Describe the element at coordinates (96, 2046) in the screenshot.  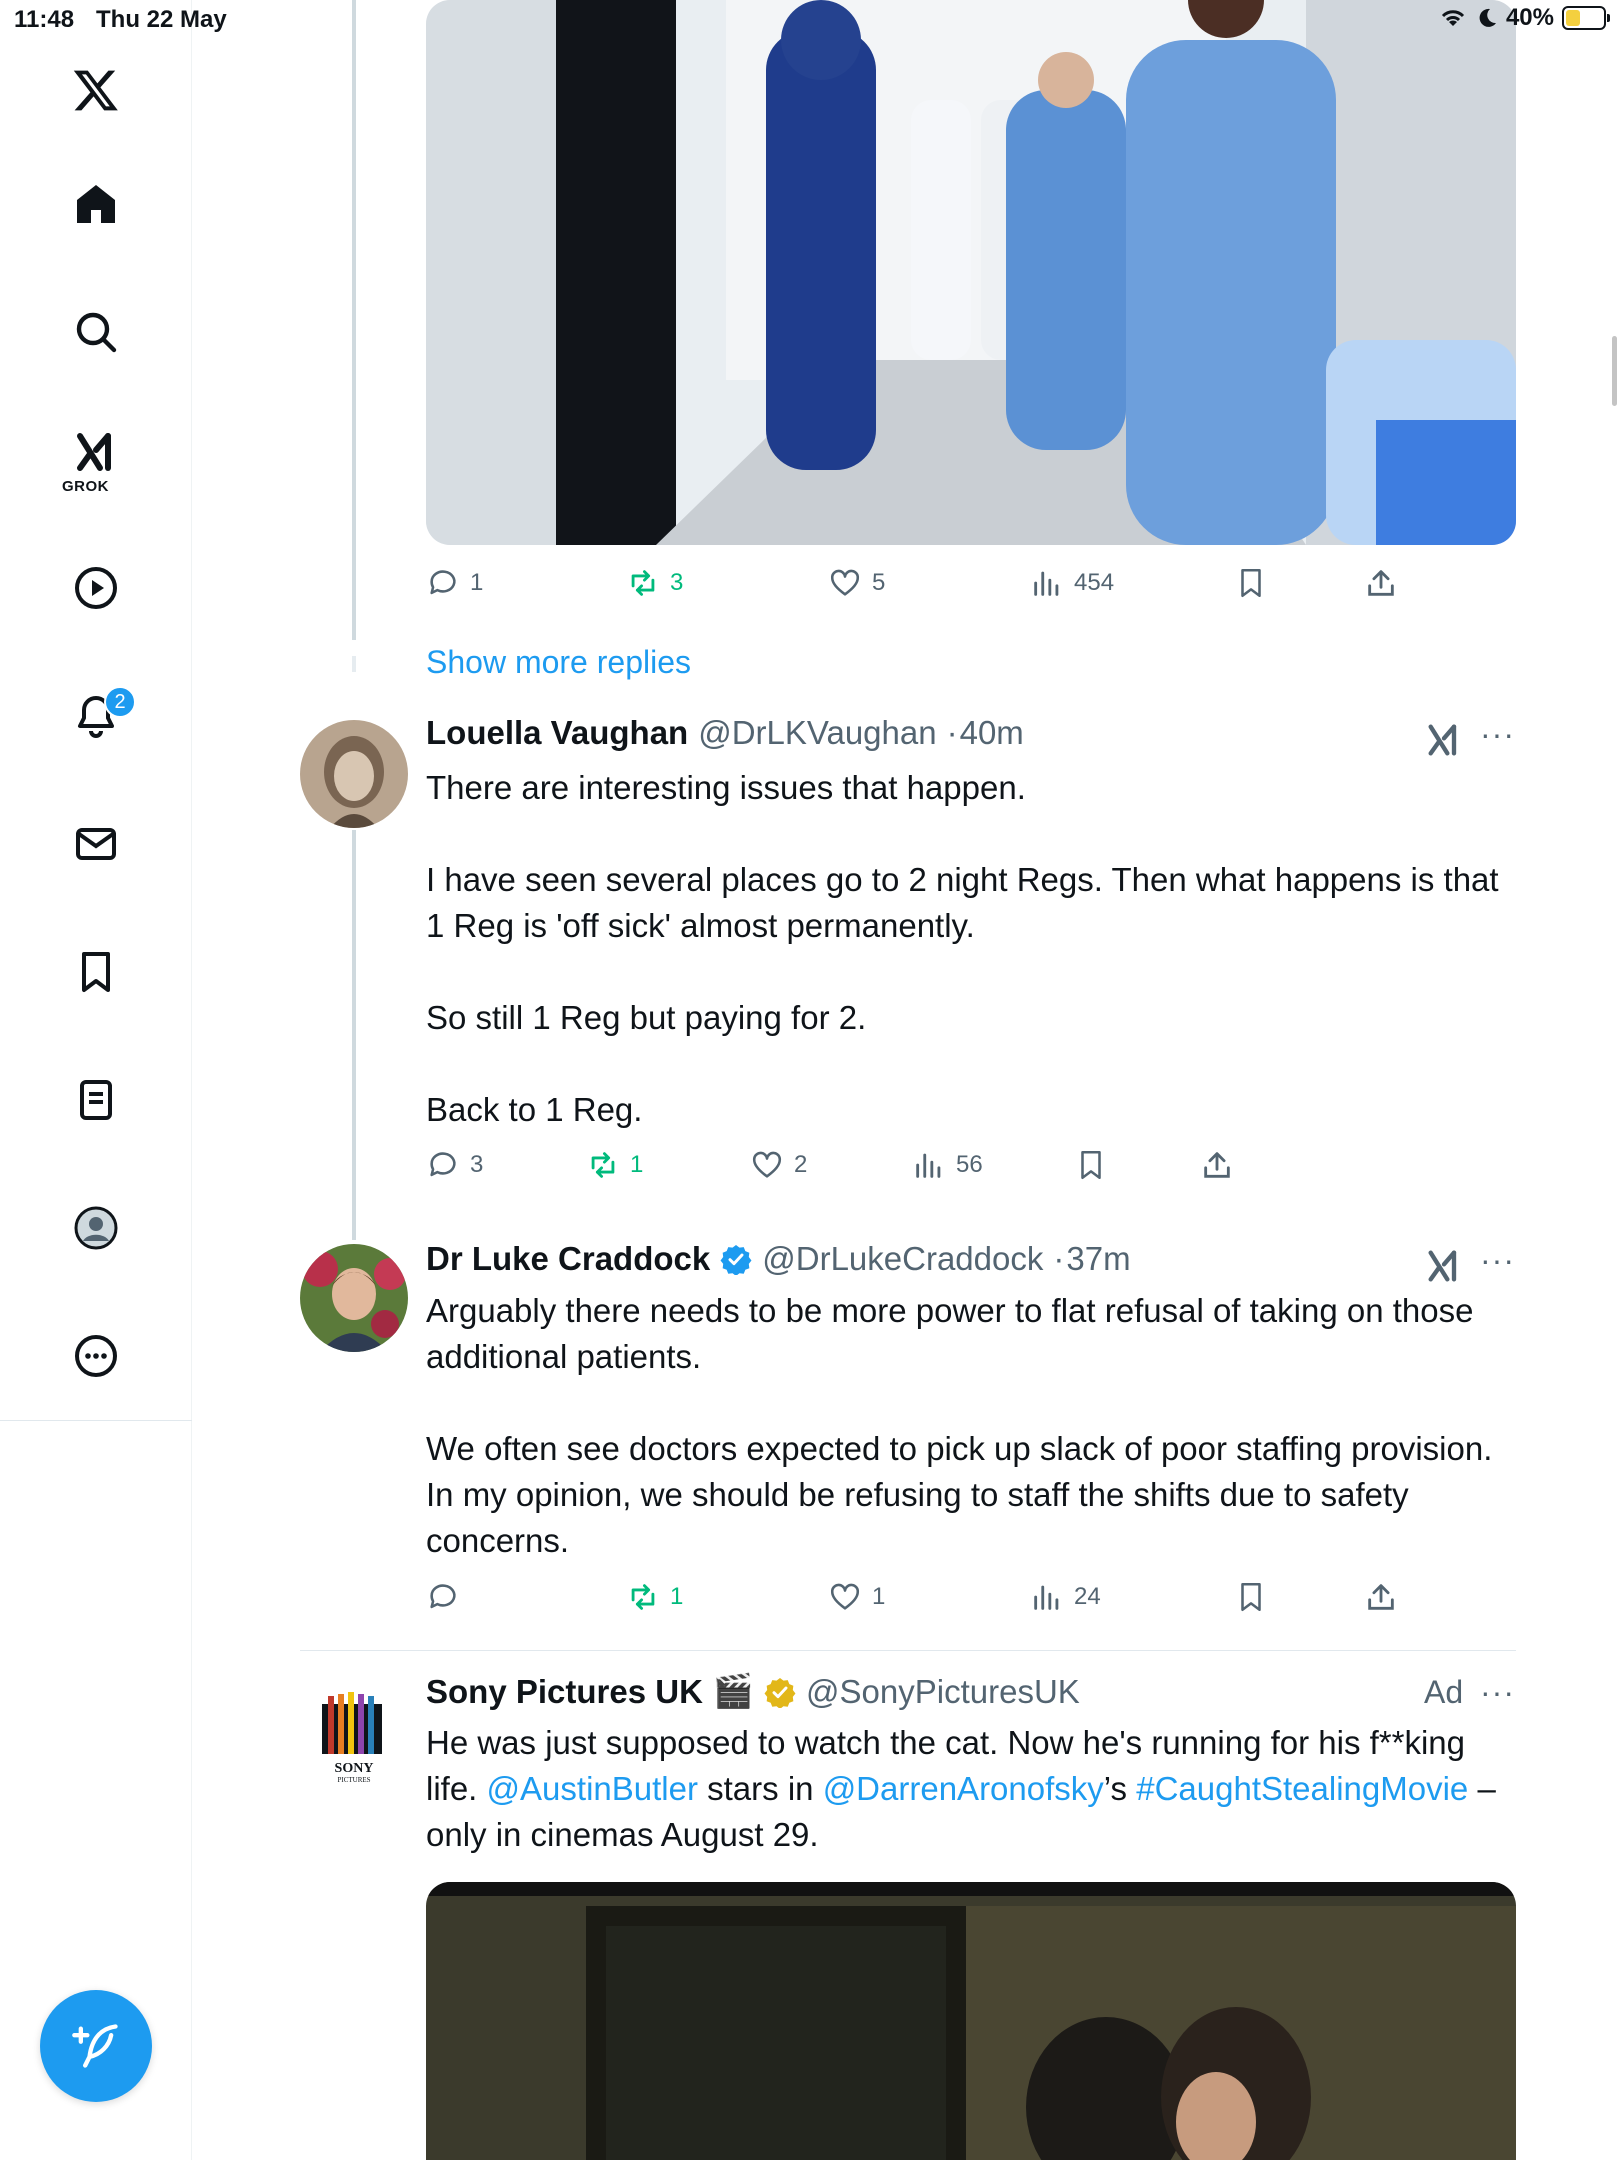
I see `compose-button` at that location.